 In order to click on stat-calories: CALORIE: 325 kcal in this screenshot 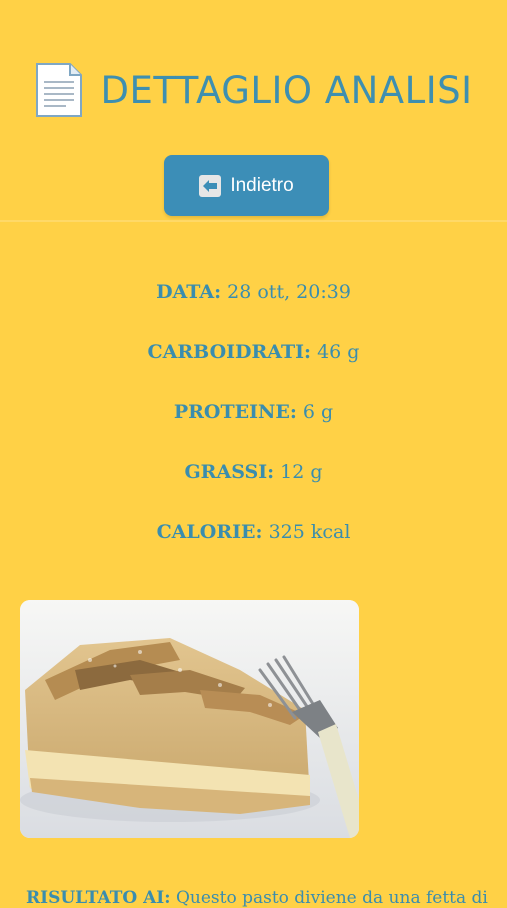, I will do `click(253, 540)`.